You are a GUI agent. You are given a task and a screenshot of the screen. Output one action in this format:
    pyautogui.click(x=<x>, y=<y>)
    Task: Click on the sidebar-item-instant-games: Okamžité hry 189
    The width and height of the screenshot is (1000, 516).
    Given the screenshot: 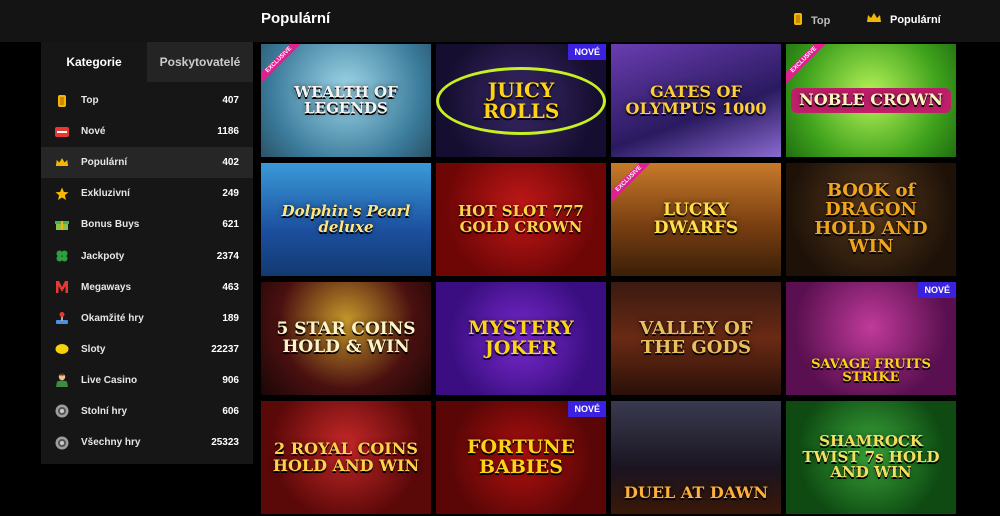 What is the action you would take?
    pyautogui.click(x=147, y=318)
    